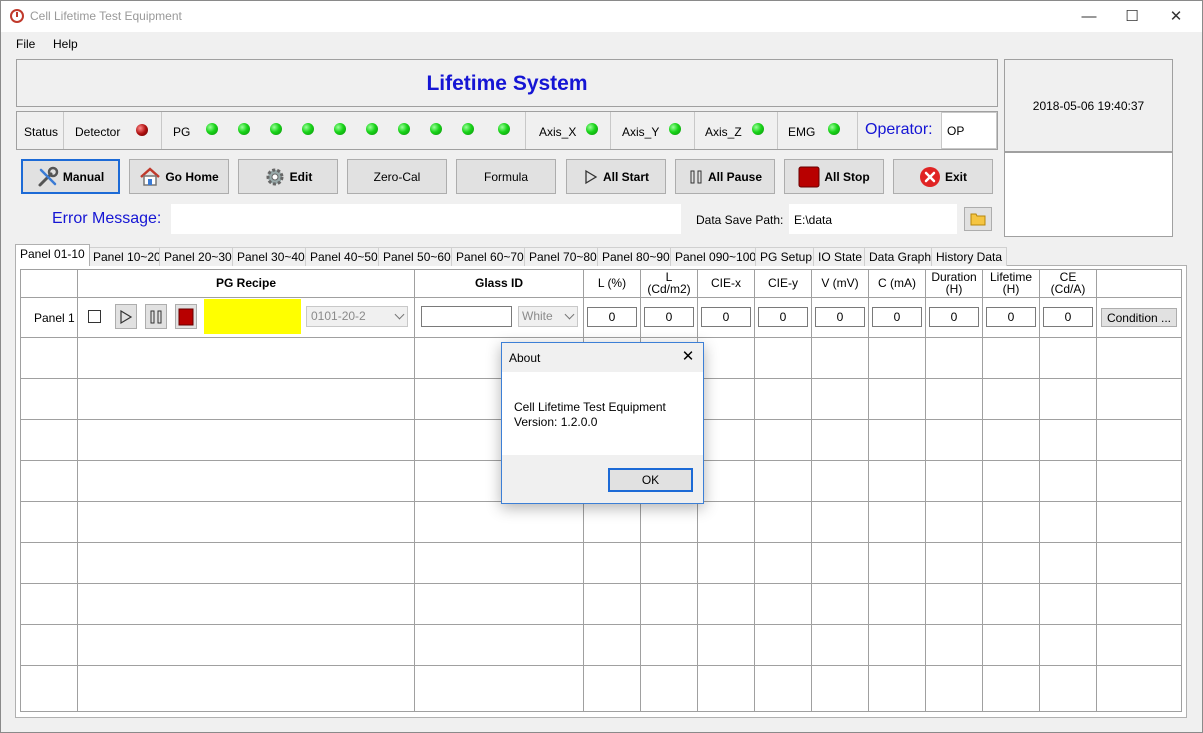 This screenshot has width=1203, height=733. Describe the element at coordinates (969, 256) in the screenshot. I see `tab-history-data: History Data` at that location.